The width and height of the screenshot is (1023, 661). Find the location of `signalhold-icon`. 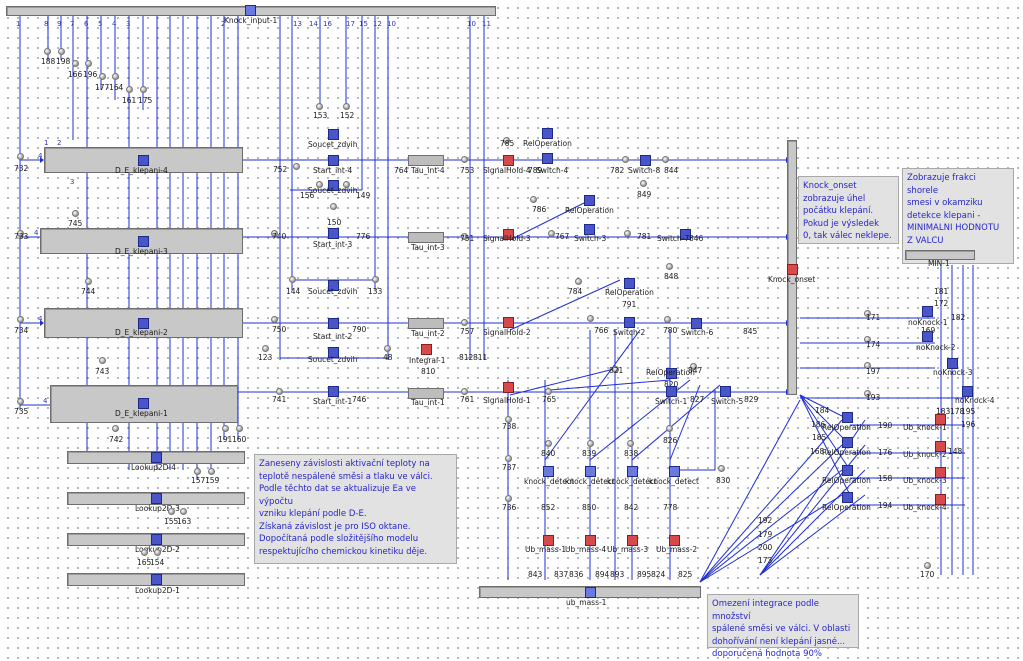

signalhold-icon is located at coordinates (508, 387).